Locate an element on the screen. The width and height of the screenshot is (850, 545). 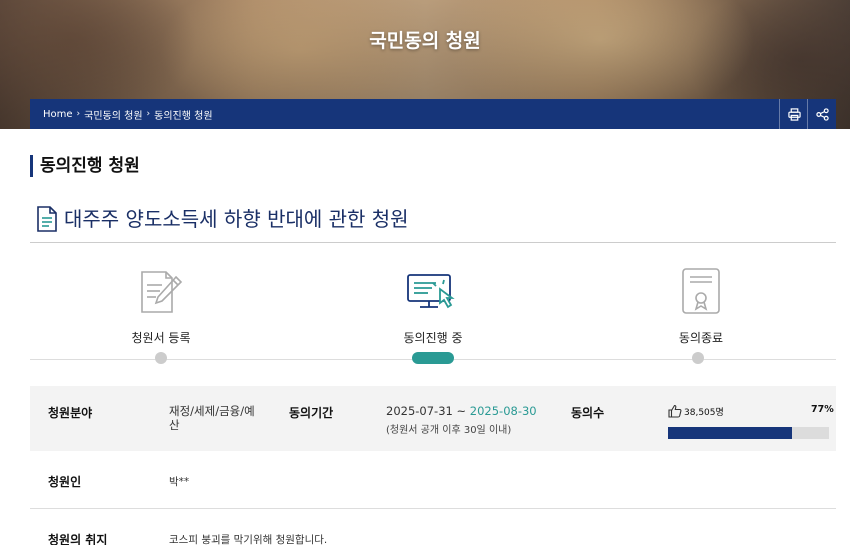
step-dot-registered is located at coordinates (161, 358).